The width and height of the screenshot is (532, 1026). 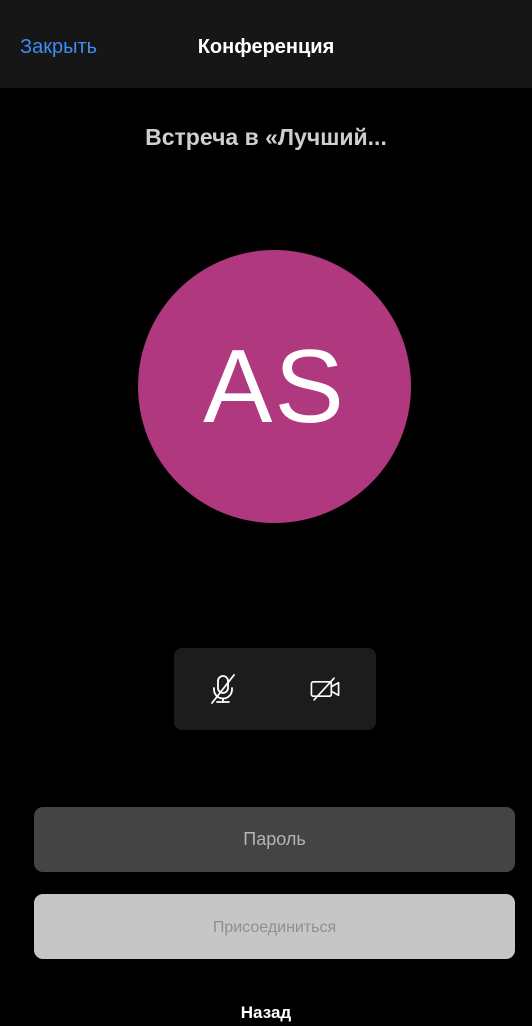 What do you see at coordinates (266, 47) in the screenshot?
I see `page-title: Конференция` at bounding box center [266, 47].